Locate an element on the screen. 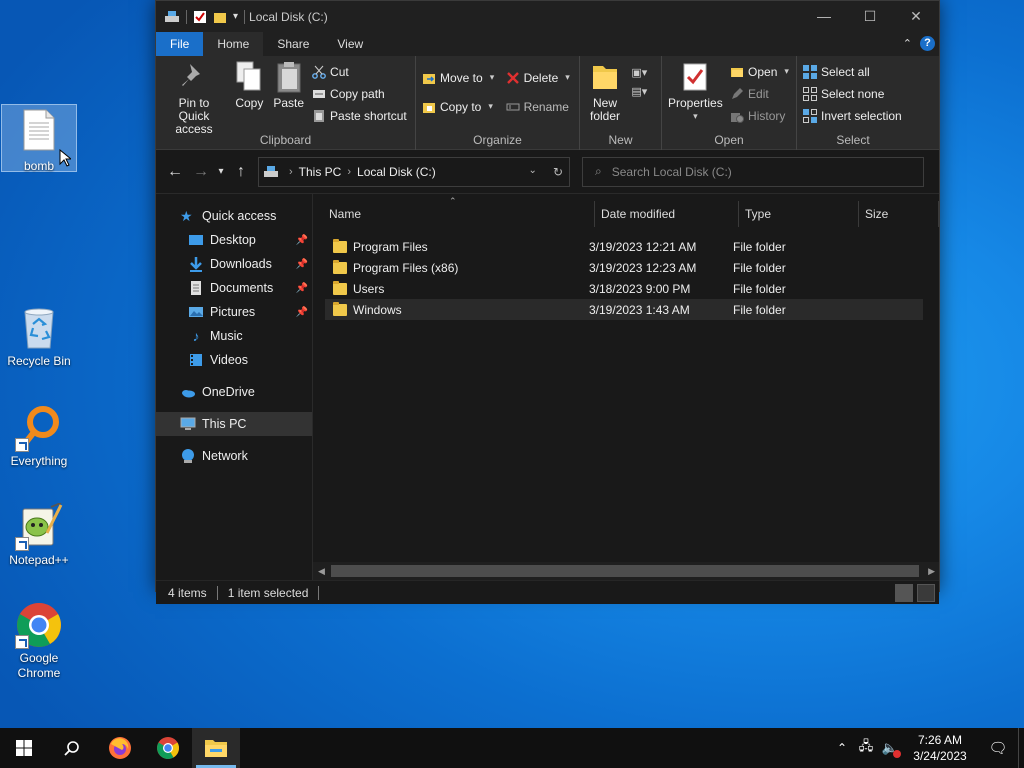 This screenshot has width=1024, height=768. taskbar-firefox is located at coordinates (120, 748).